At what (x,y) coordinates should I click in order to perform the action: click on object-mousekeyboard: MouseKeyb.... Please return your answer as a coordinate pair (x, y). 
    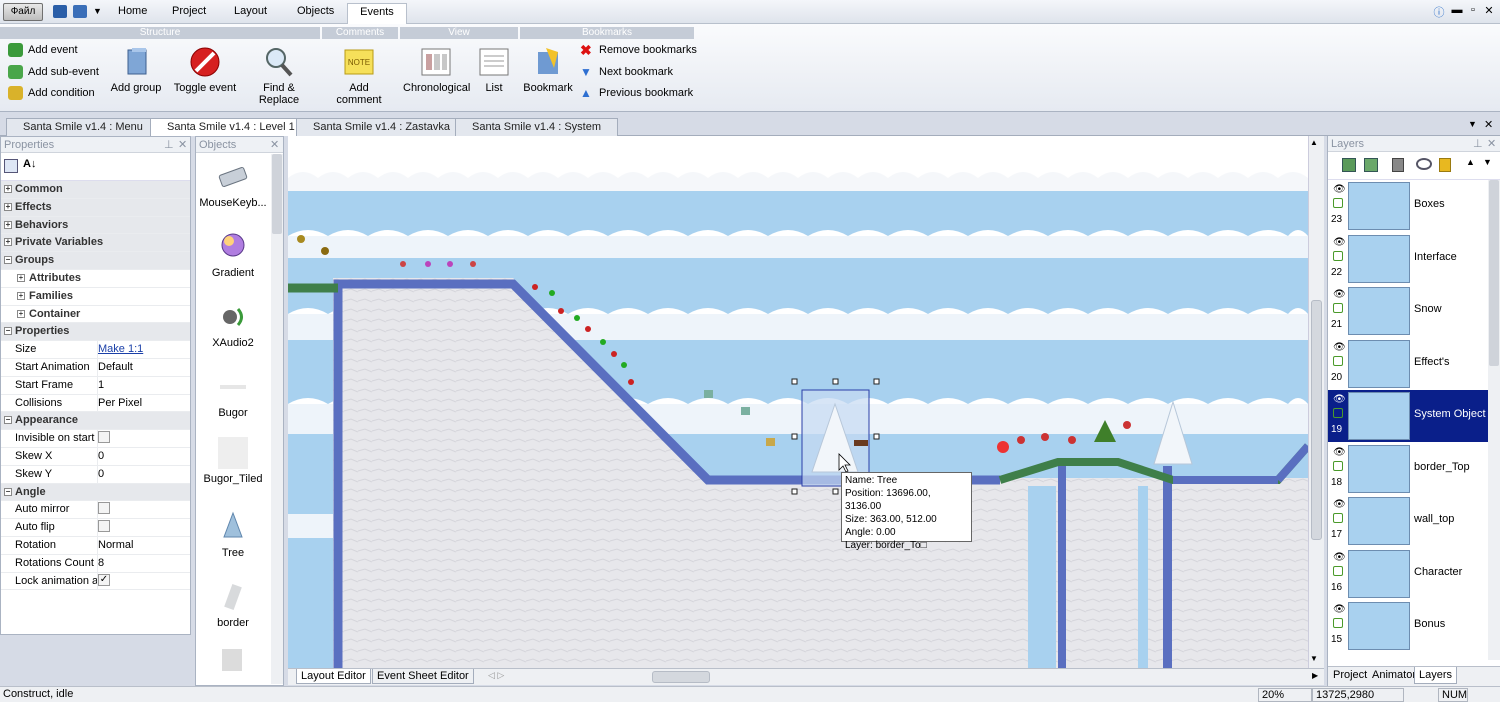
    Looking at the image, I should click on (233, 185).